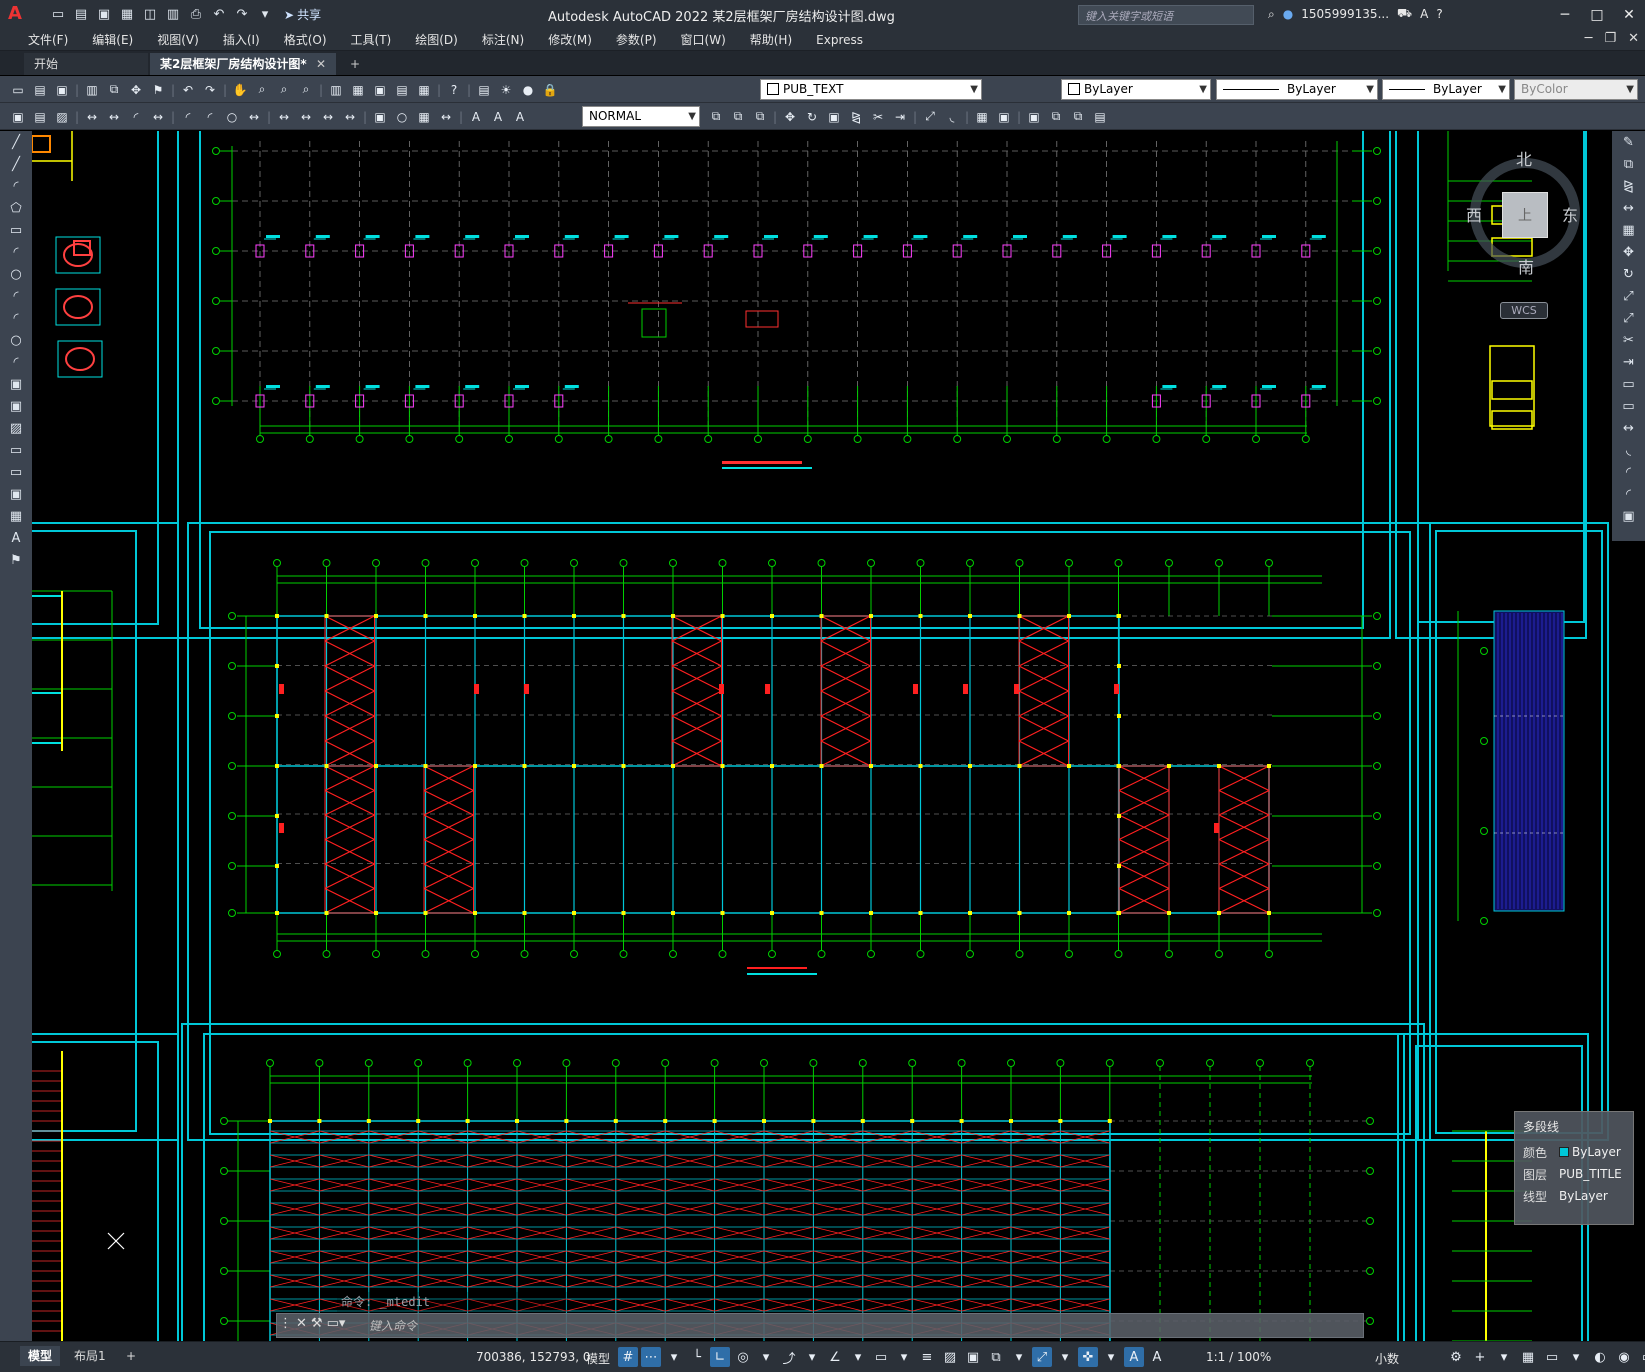  I want to click on tab-active-document: 某2层框架厂房结构设计图* ✕, so click(243, 64).